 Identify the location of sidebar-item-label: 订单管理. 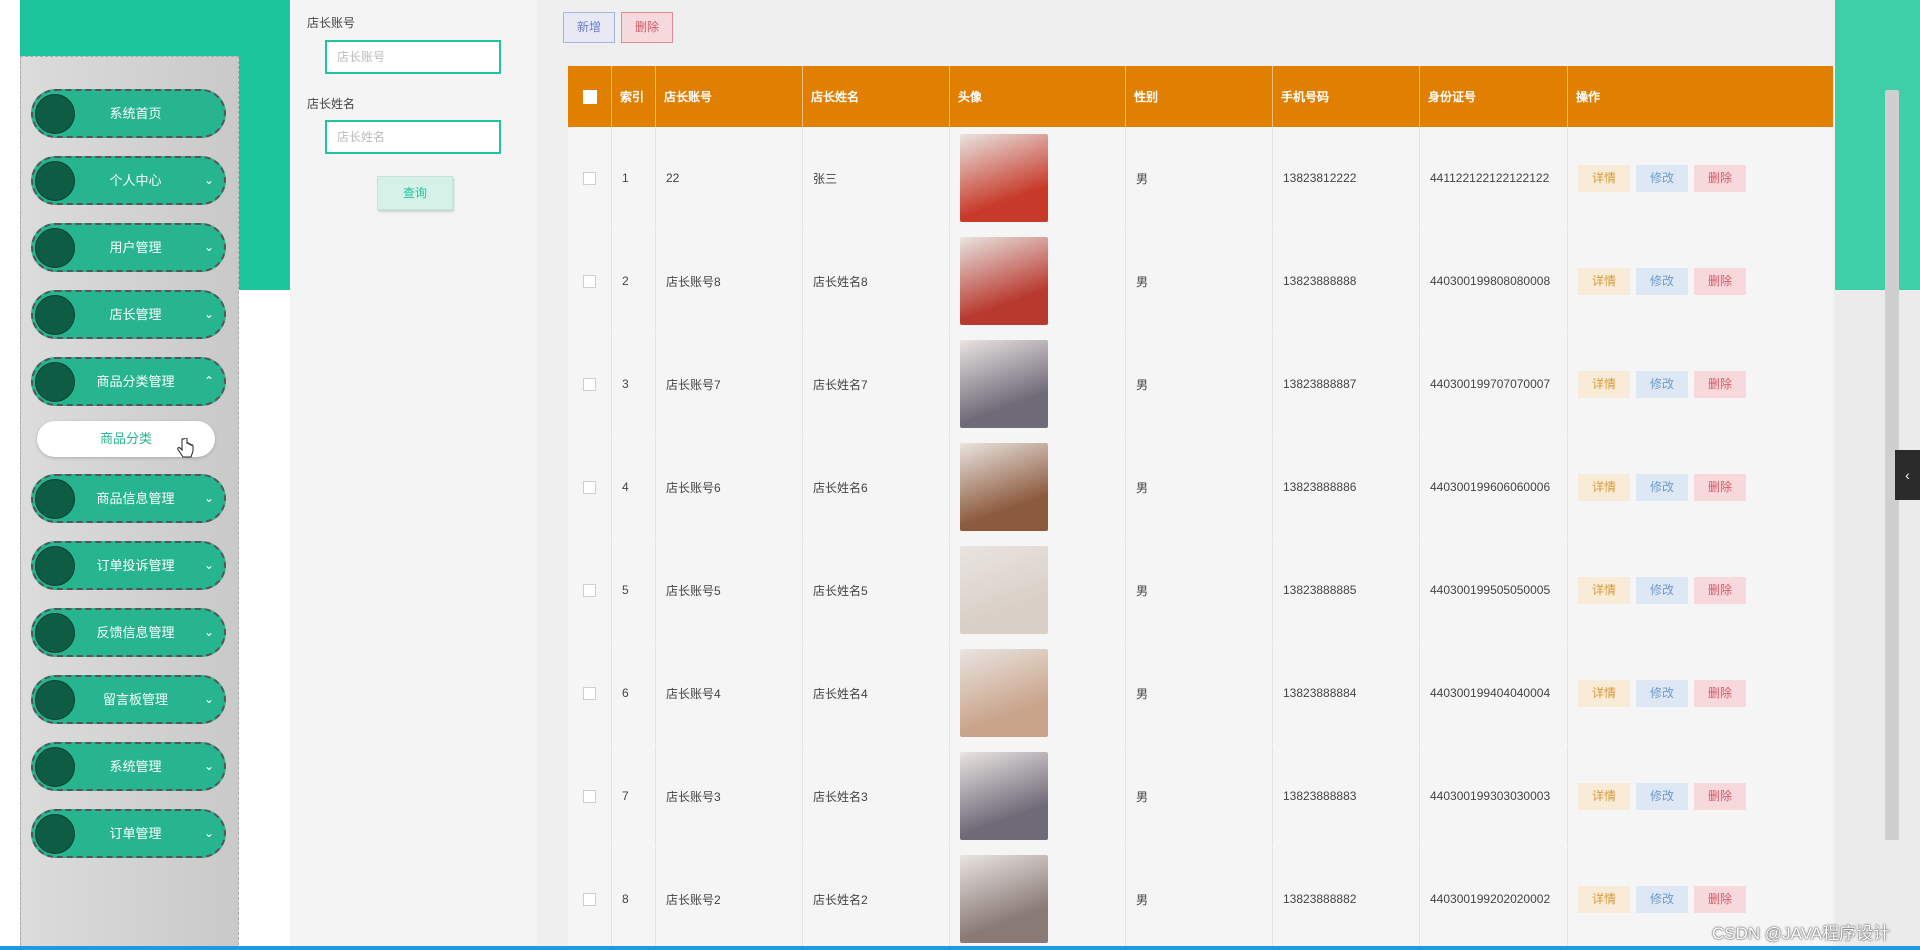
(135, 833).